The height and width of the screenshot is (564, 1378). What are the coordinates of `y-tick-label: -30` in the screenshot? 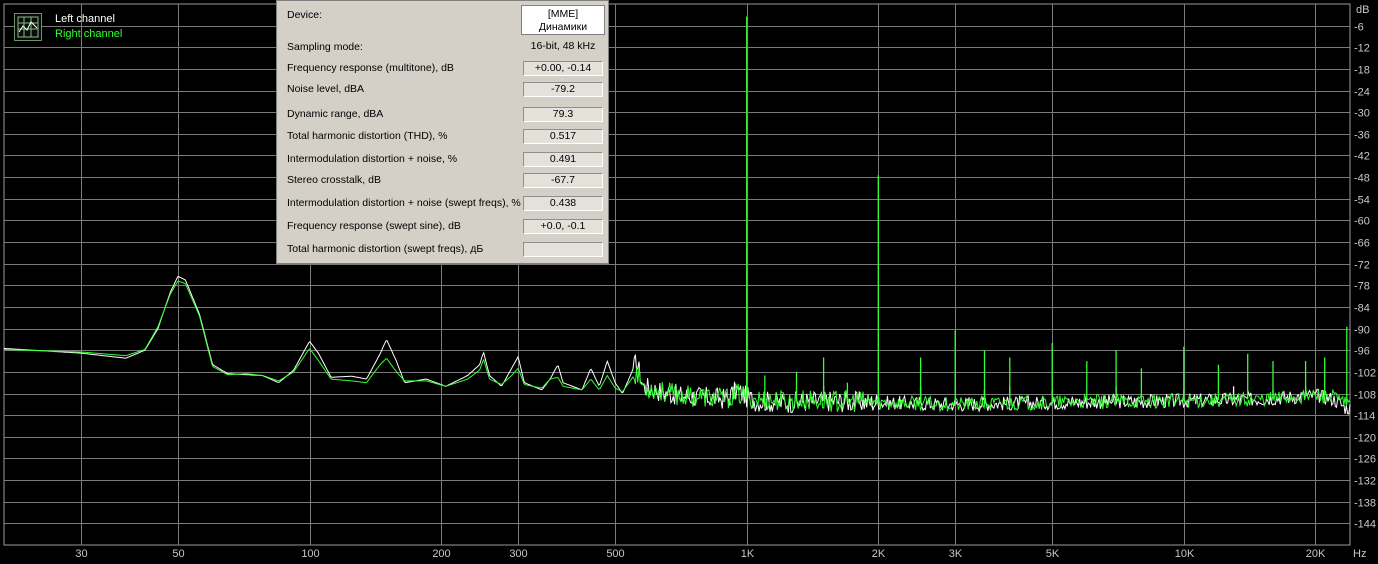 It's located at (1362, 114).